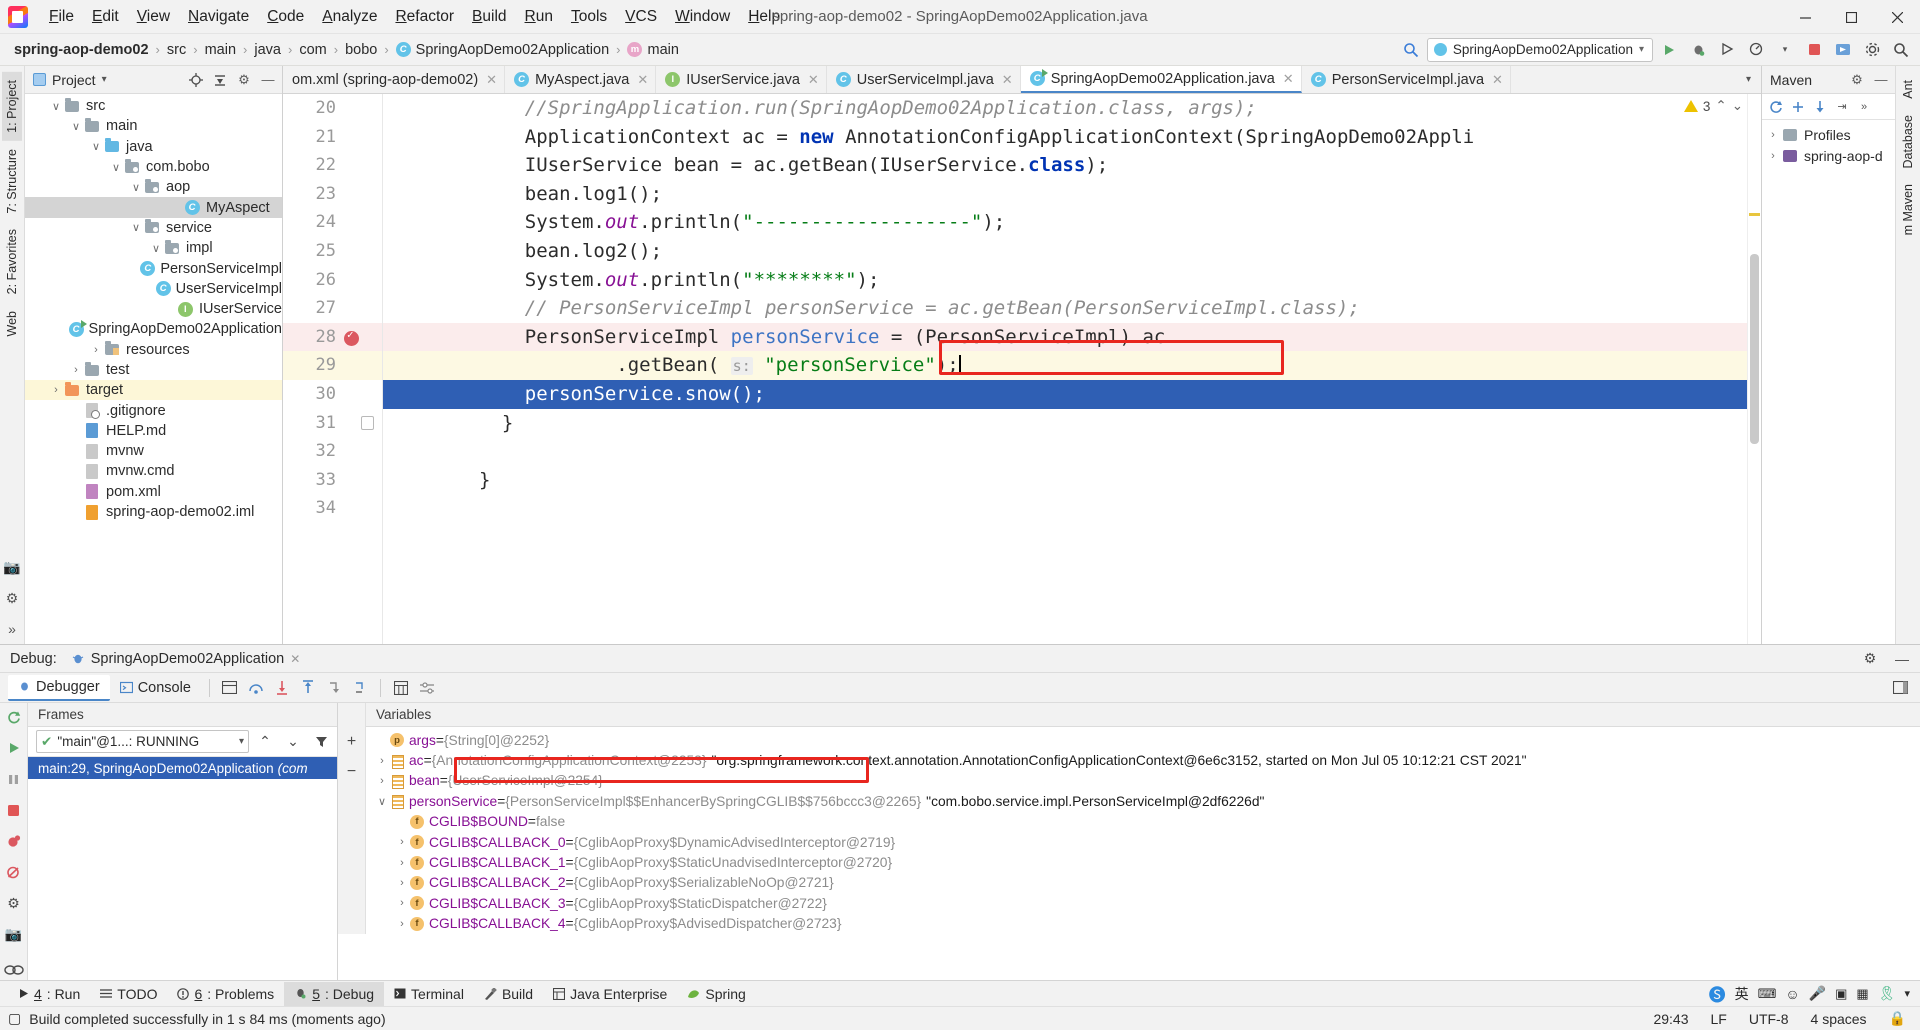  What do you see at coordinates (332, 165) in the screenshot?
I see `line-number-22: 22` at bounding box center [332, 165].